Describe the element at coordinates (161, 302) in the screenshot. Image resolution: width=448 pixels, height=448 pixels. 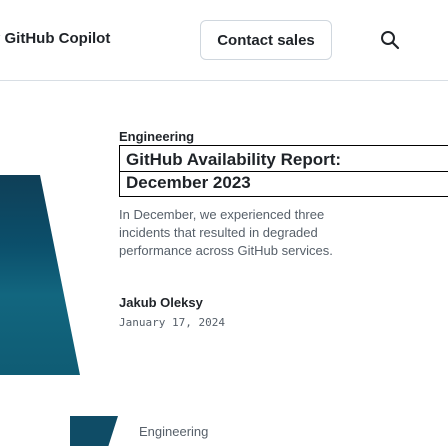
I see `post-author: Jakub Oleksy` at that location.